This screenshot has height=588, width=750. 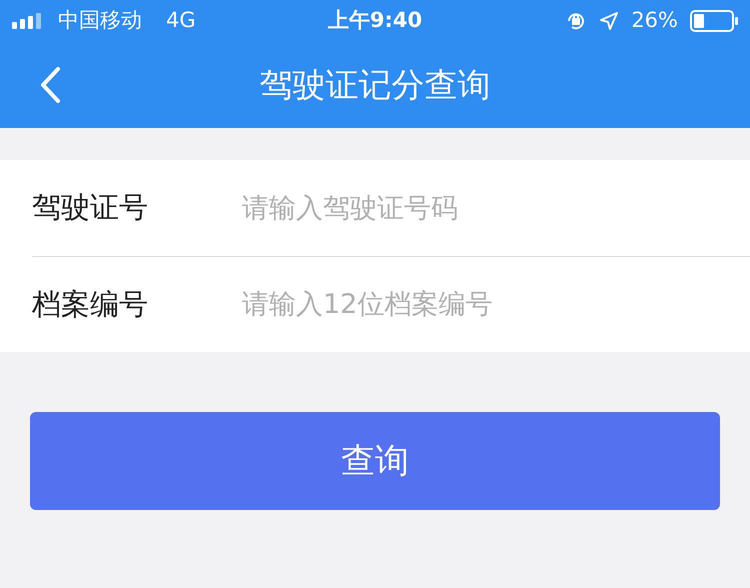 What do you see at coordinates (609, 21) in the screenshot?
I see `location-arrow-icon` at bounding box center [609, 21].